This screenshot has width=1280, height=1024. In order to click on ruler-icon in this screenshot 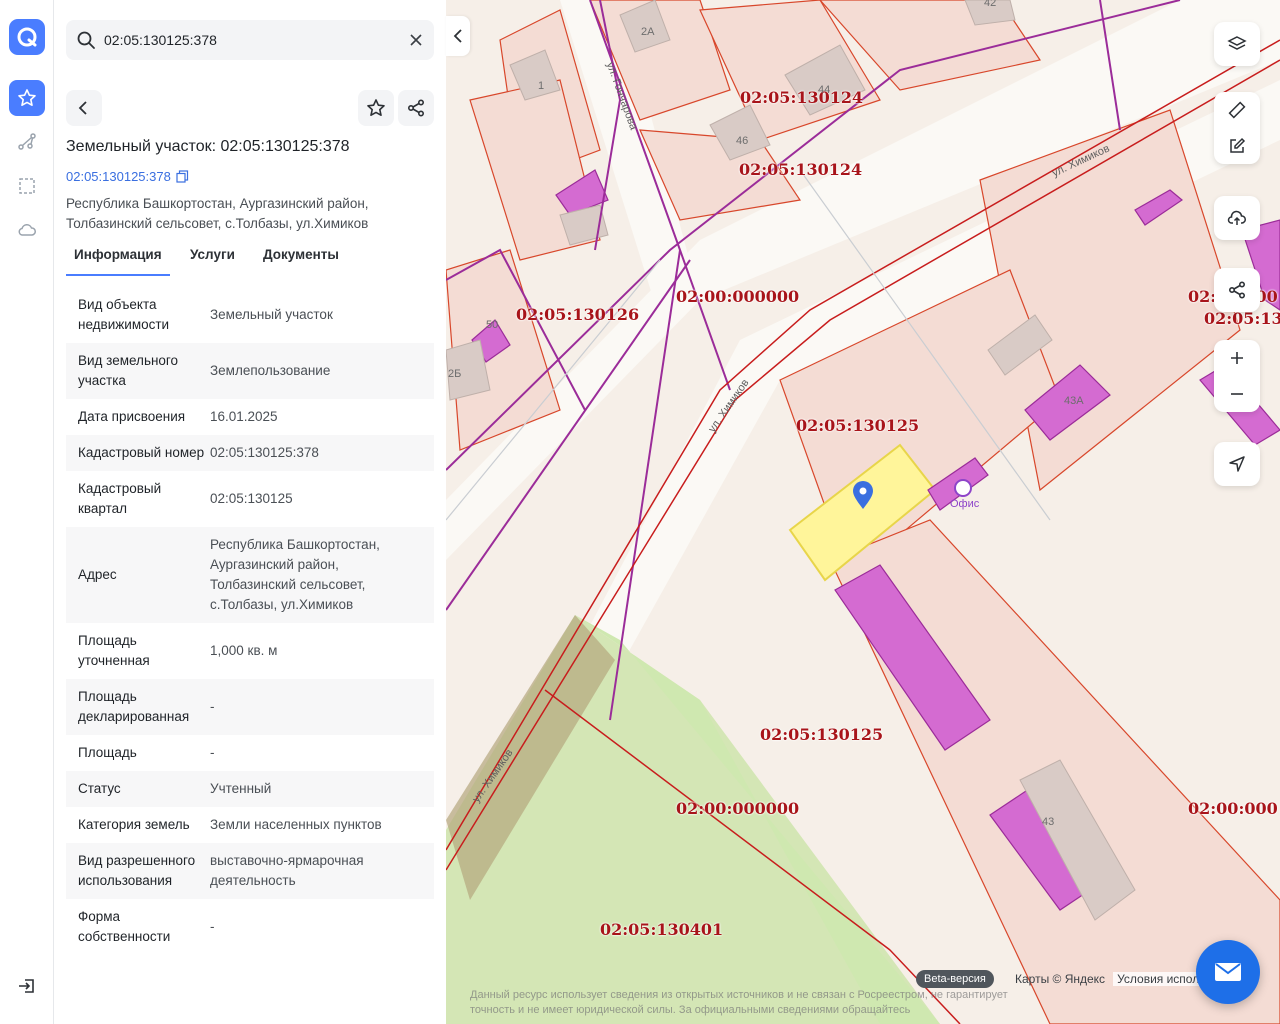, I will do `click(1237, 110)`.